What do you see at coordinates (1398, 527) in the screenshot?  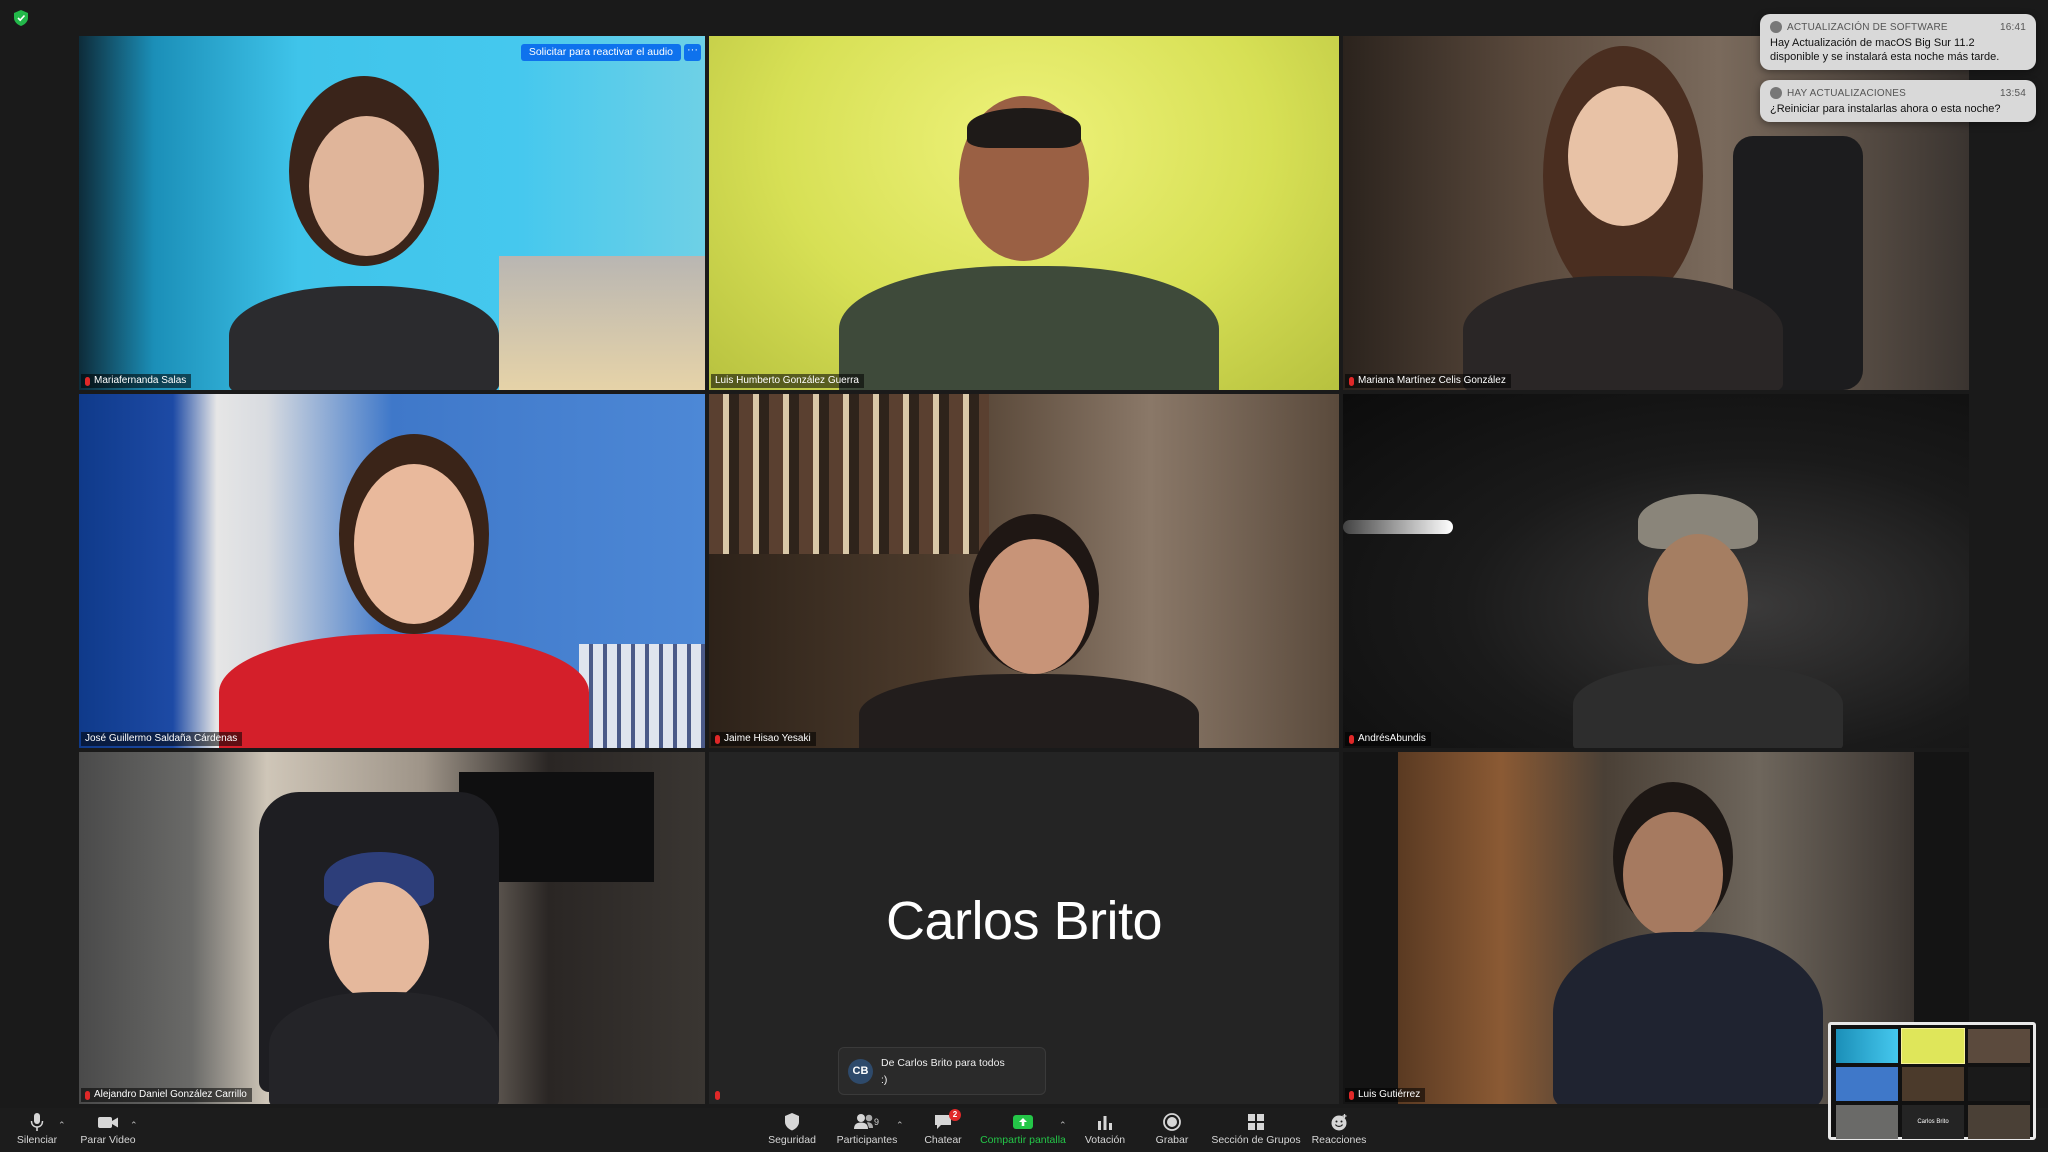 I see `lamp-light` at bounding box center [1398, 527].